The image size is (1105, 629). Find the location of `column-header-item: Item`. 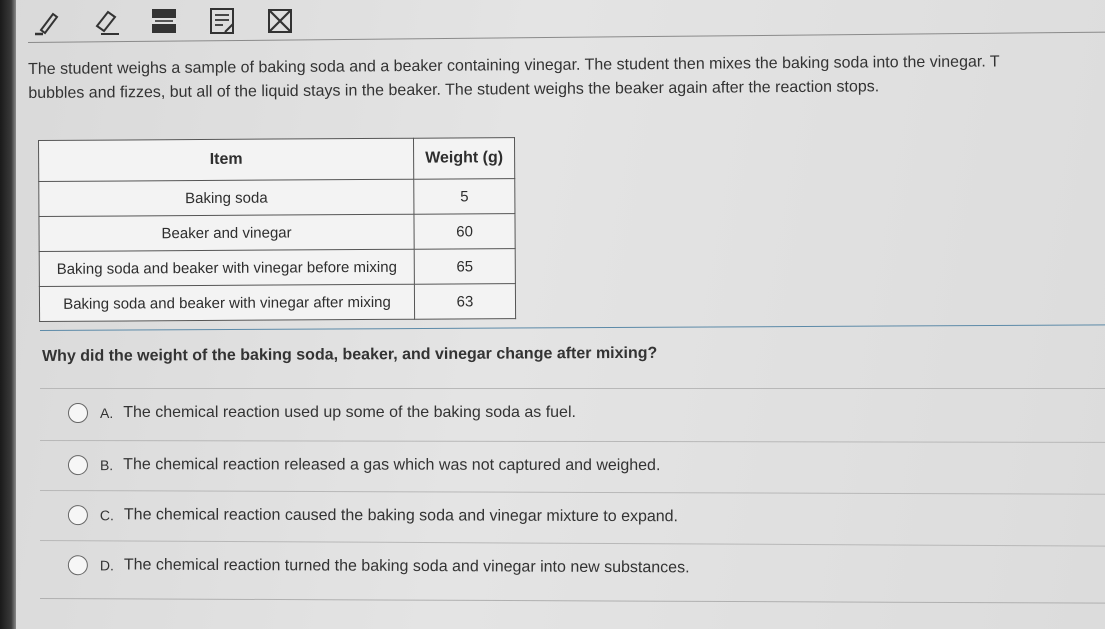

column-header-item: Item is located at coordinates (226, 160).